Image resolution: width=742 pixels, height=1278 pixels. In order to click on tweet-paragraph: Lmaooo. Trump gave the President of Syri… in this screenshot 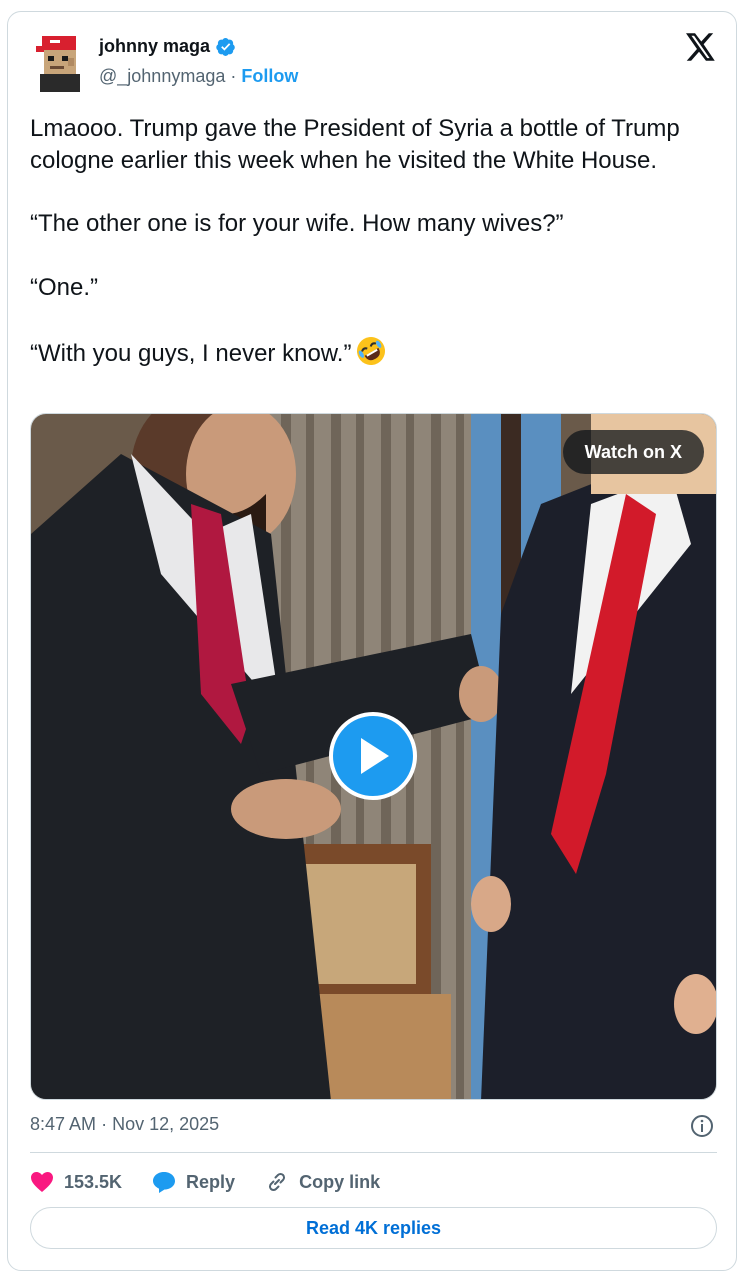, I will do `click(355, 144)`.